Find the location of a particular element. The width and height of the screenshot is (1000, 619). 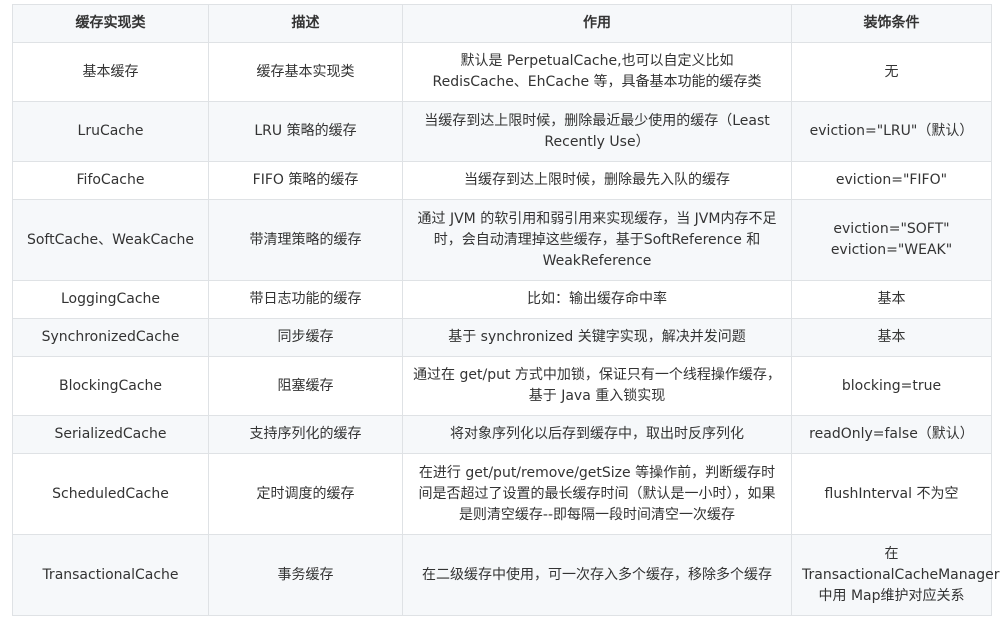

cell-condition: eviction="FIFO" is located at coordinates (891, 180).